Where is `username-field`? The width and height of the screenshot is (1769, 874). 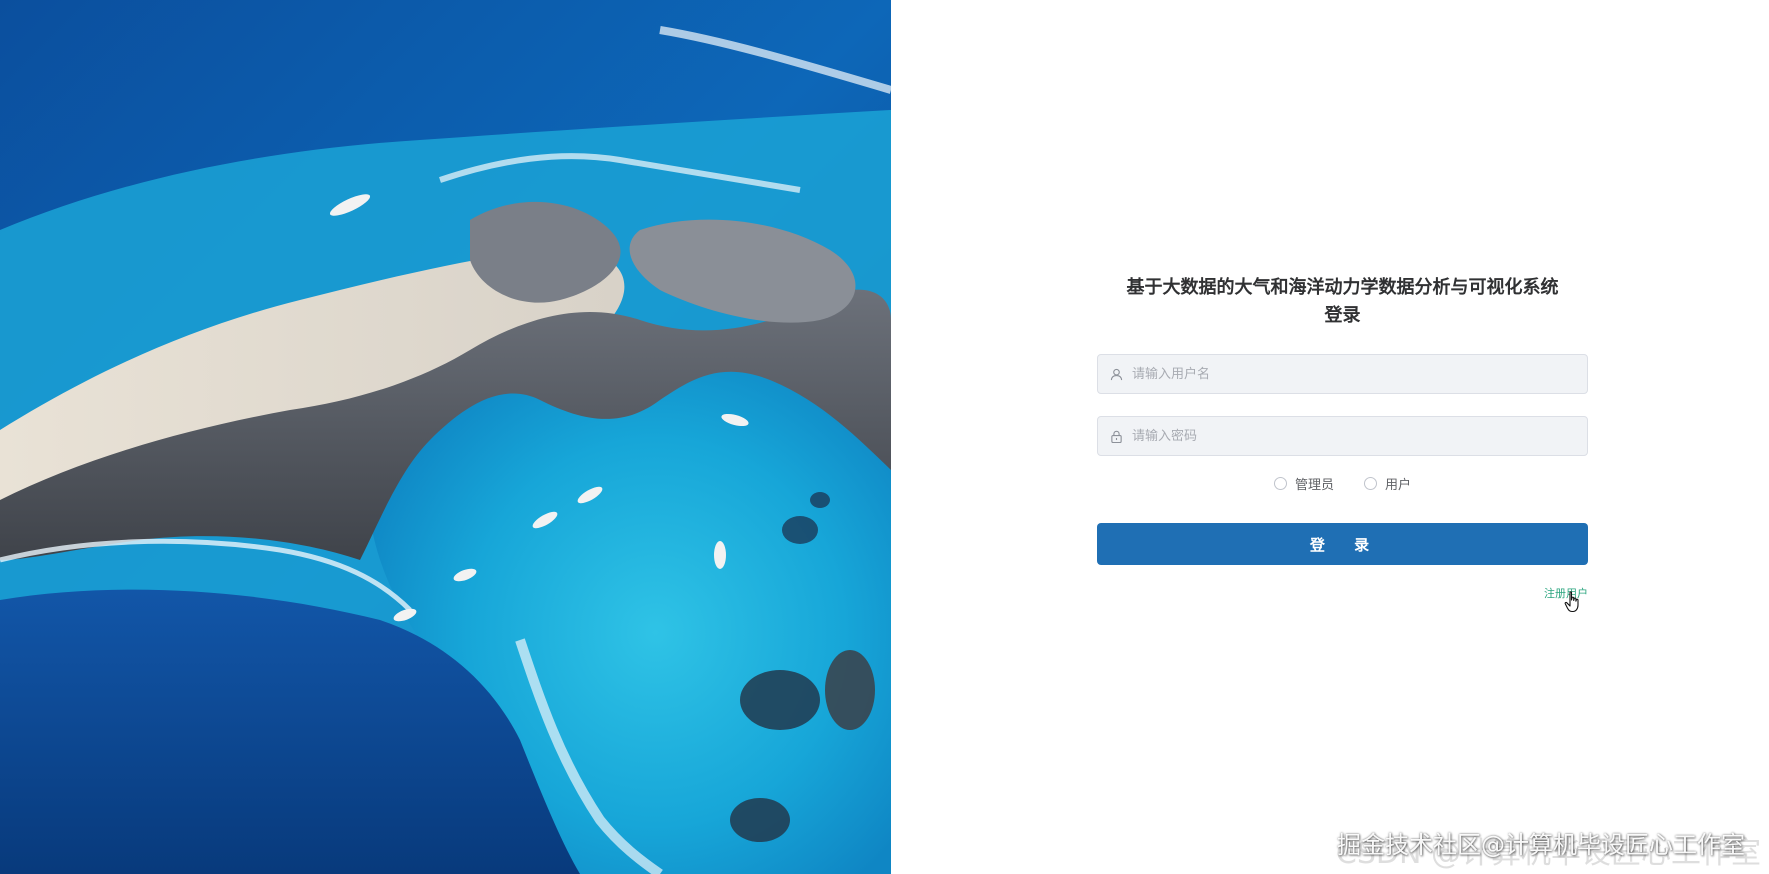
username-field is located at coordinates (1342, 374).